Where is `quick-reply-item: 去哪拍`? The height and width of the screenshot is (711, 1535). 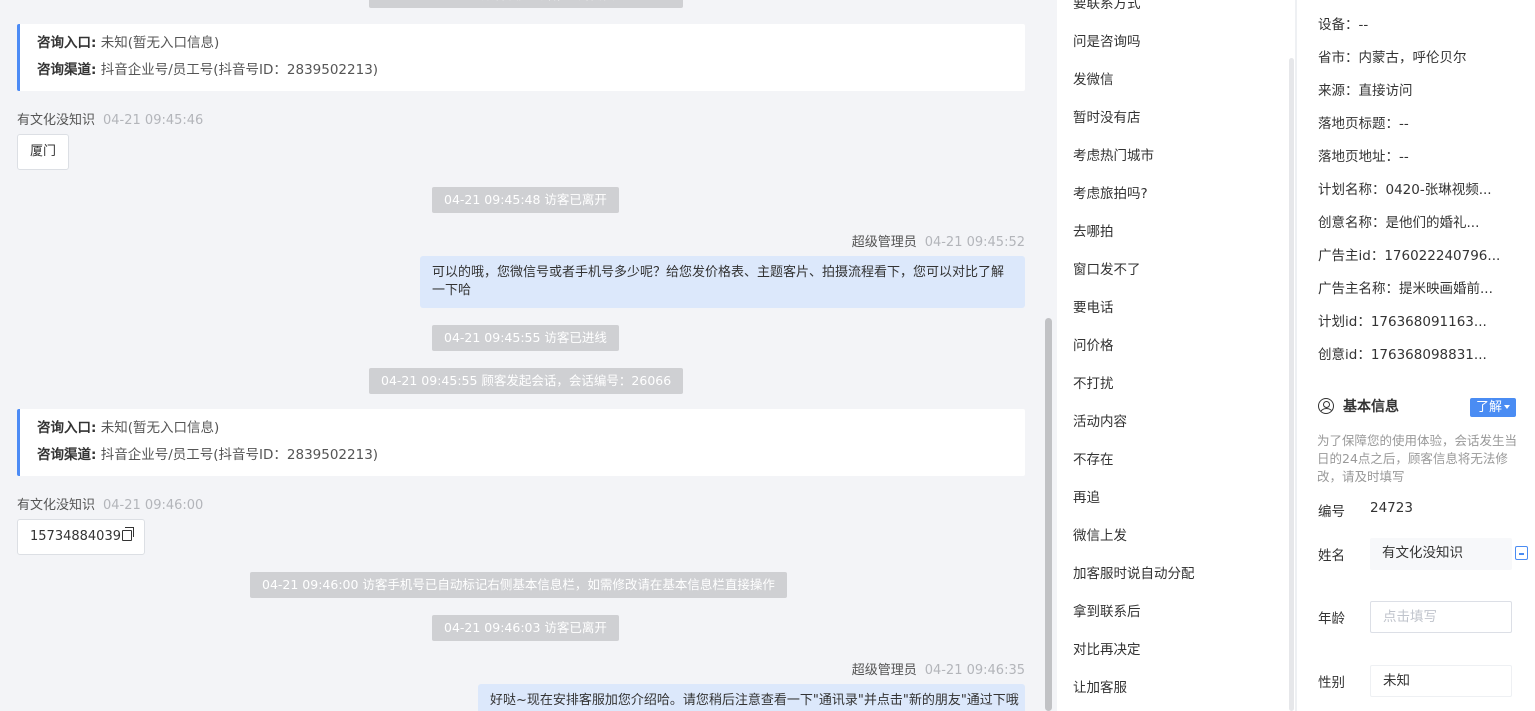
quick-reply-item: 去哪拍 is located at coordinates (1093, 232).